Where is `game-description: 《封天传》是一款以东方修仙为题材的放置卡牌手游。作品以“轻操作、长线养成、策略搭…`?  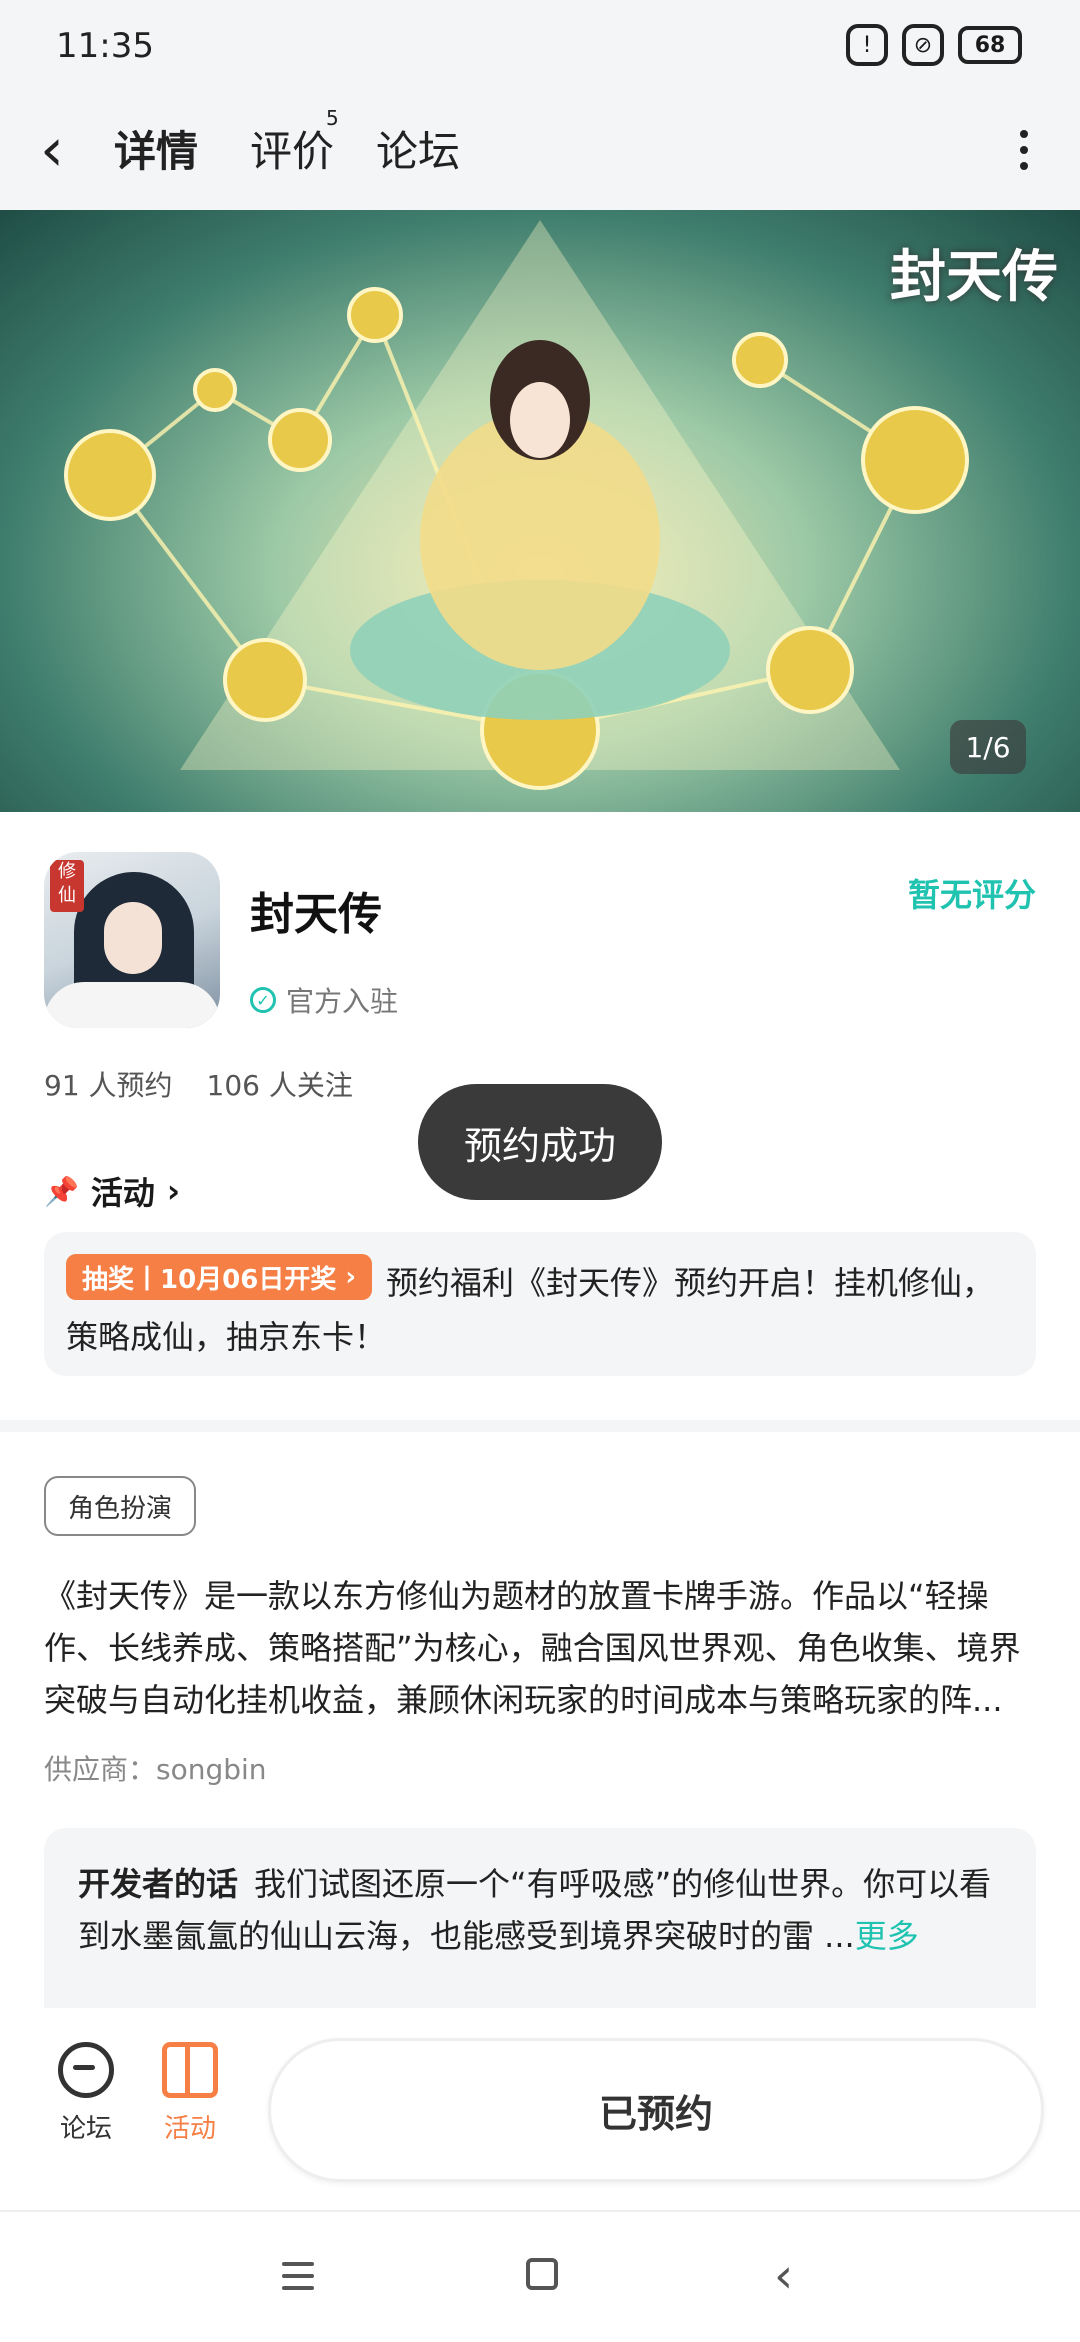 game-description: 《封天传》是一款以东方修仙为题材的放置卡牌手游。作品以“轻操作、长线养成、策略搭… is located at coordinates (540, 1648).